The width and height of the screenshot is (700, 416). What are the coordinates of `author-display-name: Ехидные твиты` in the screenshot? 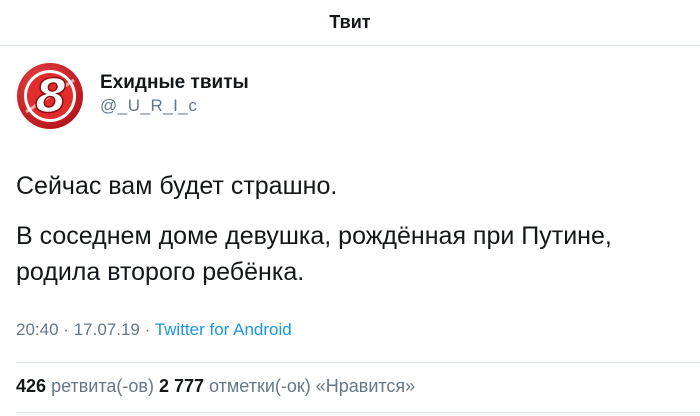 It's located at (174, 83).